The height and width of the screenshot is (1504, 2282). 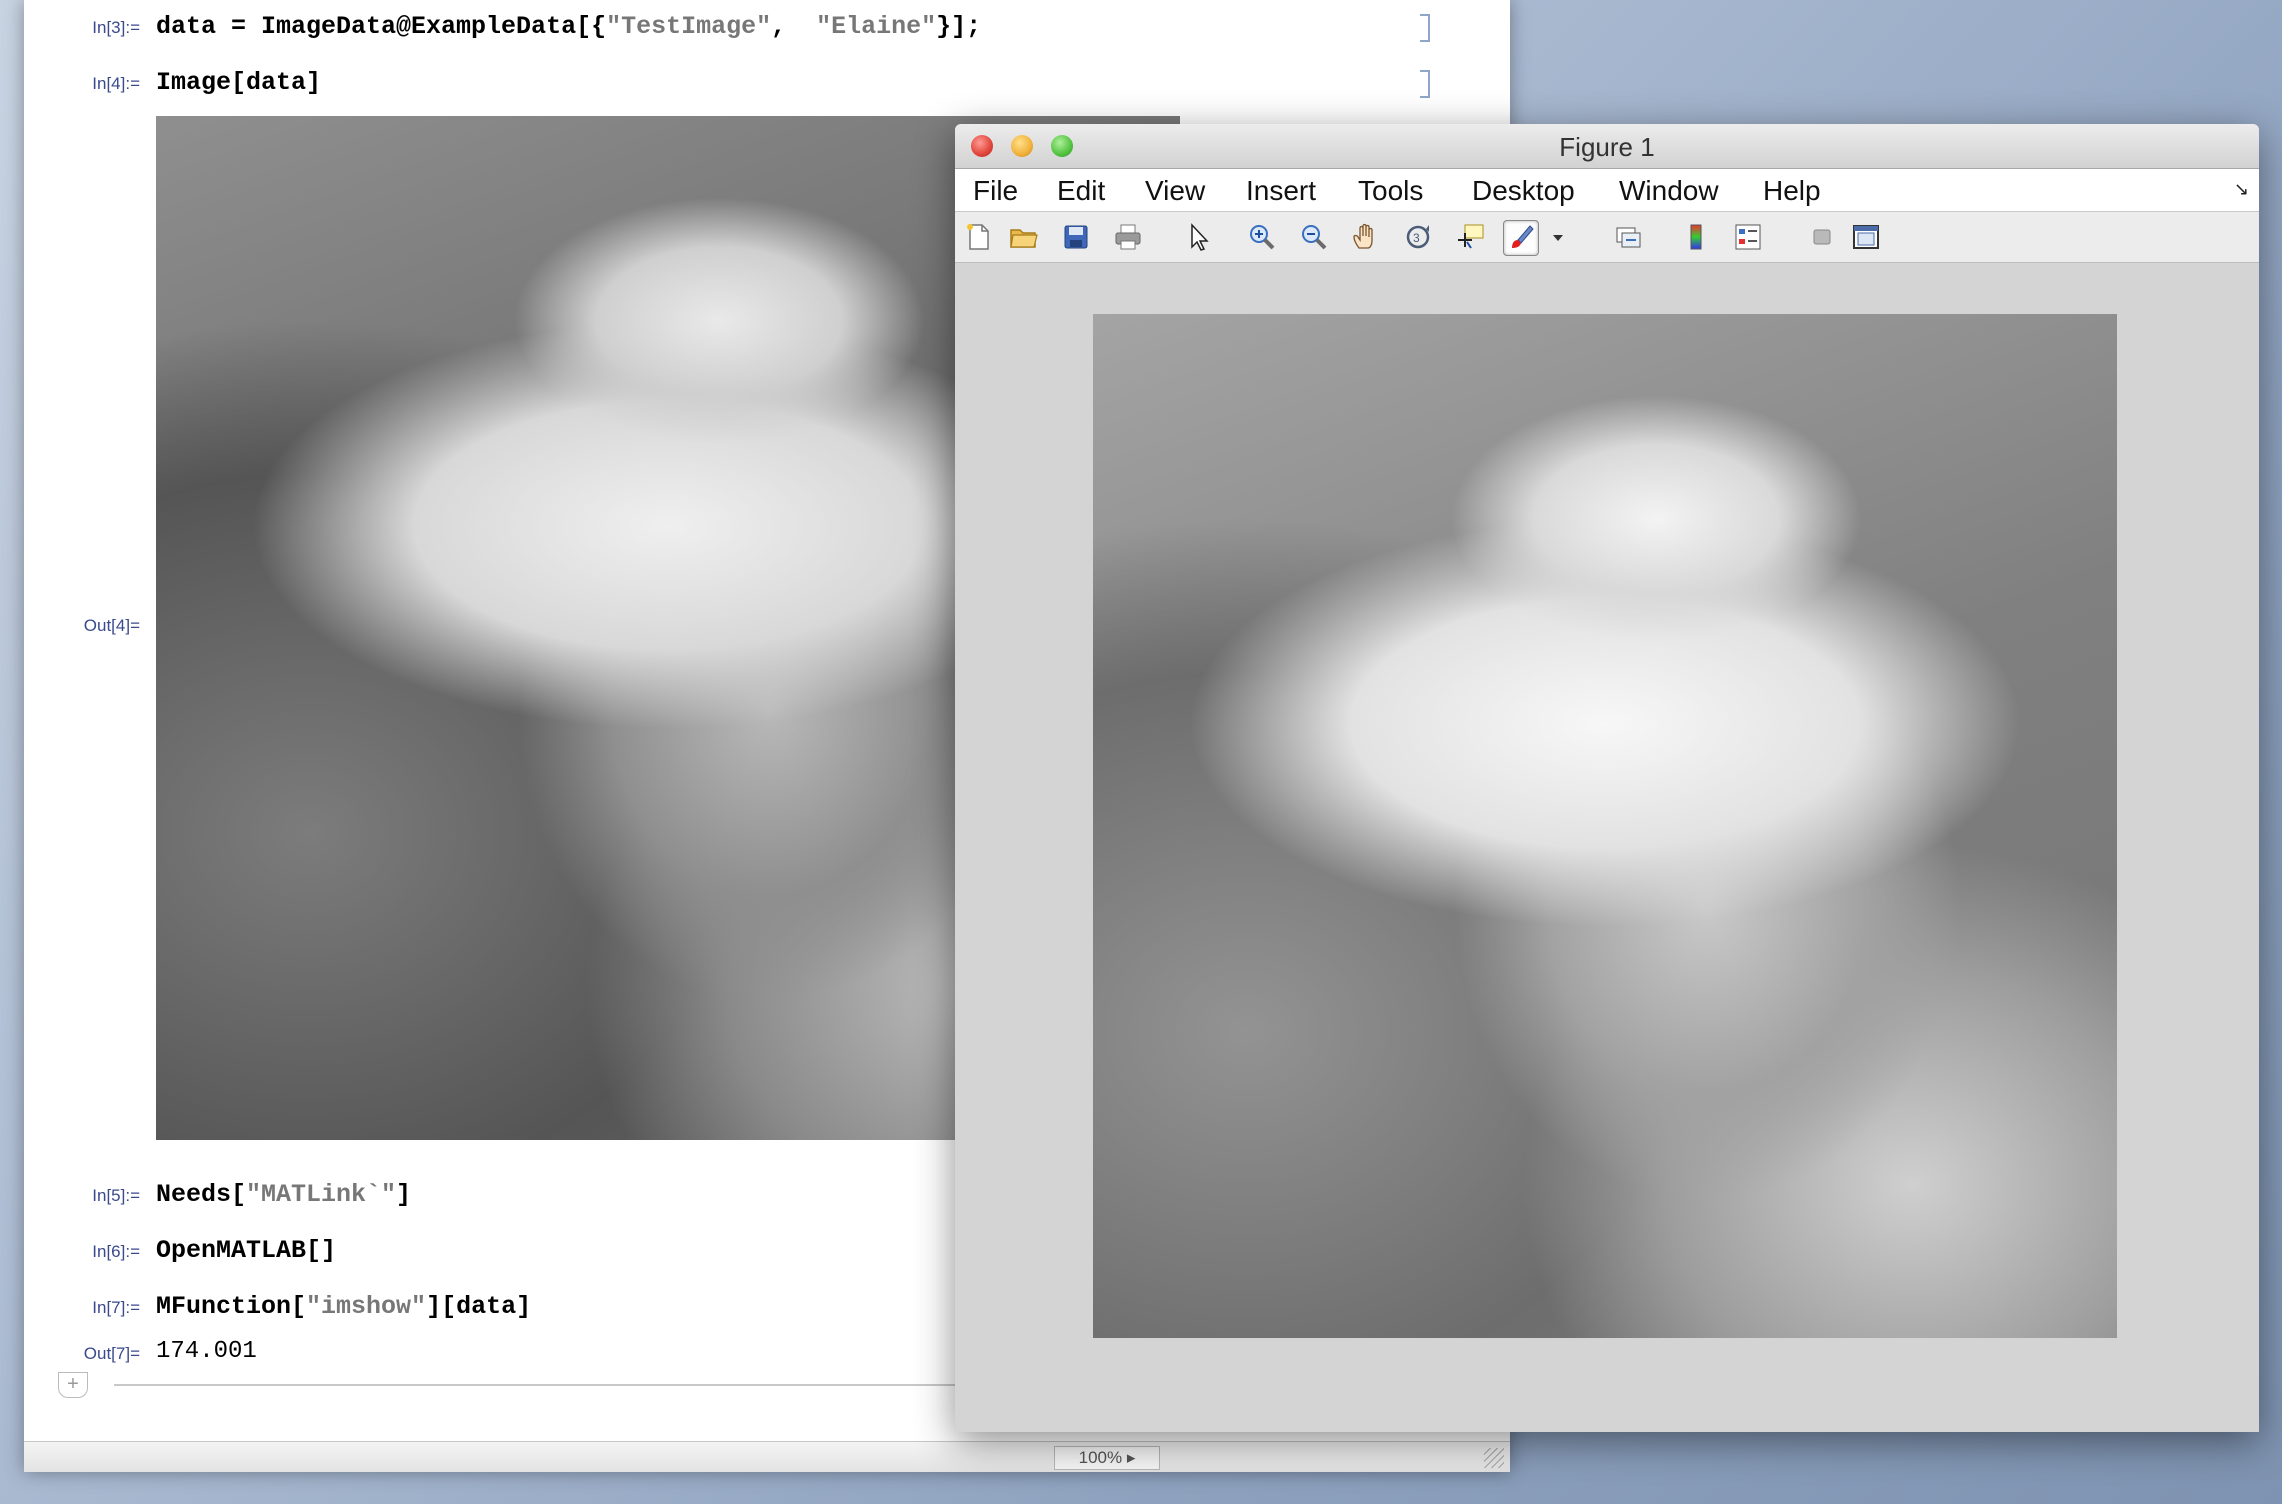 I want to click on menu-view: View, so click(x=1175, y=191).